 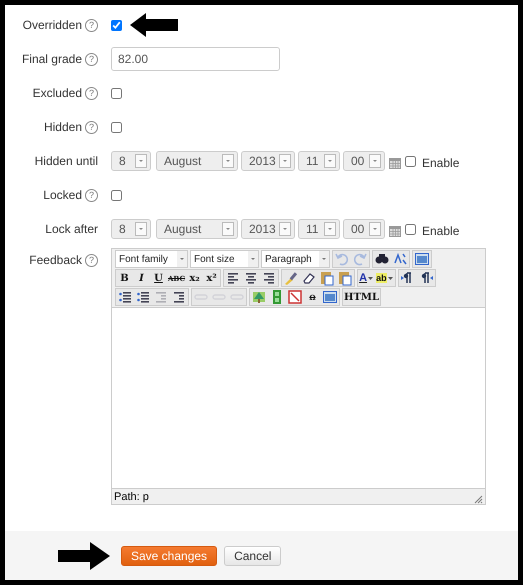 I want to click on replace-icon, so click(x=400, y=259).